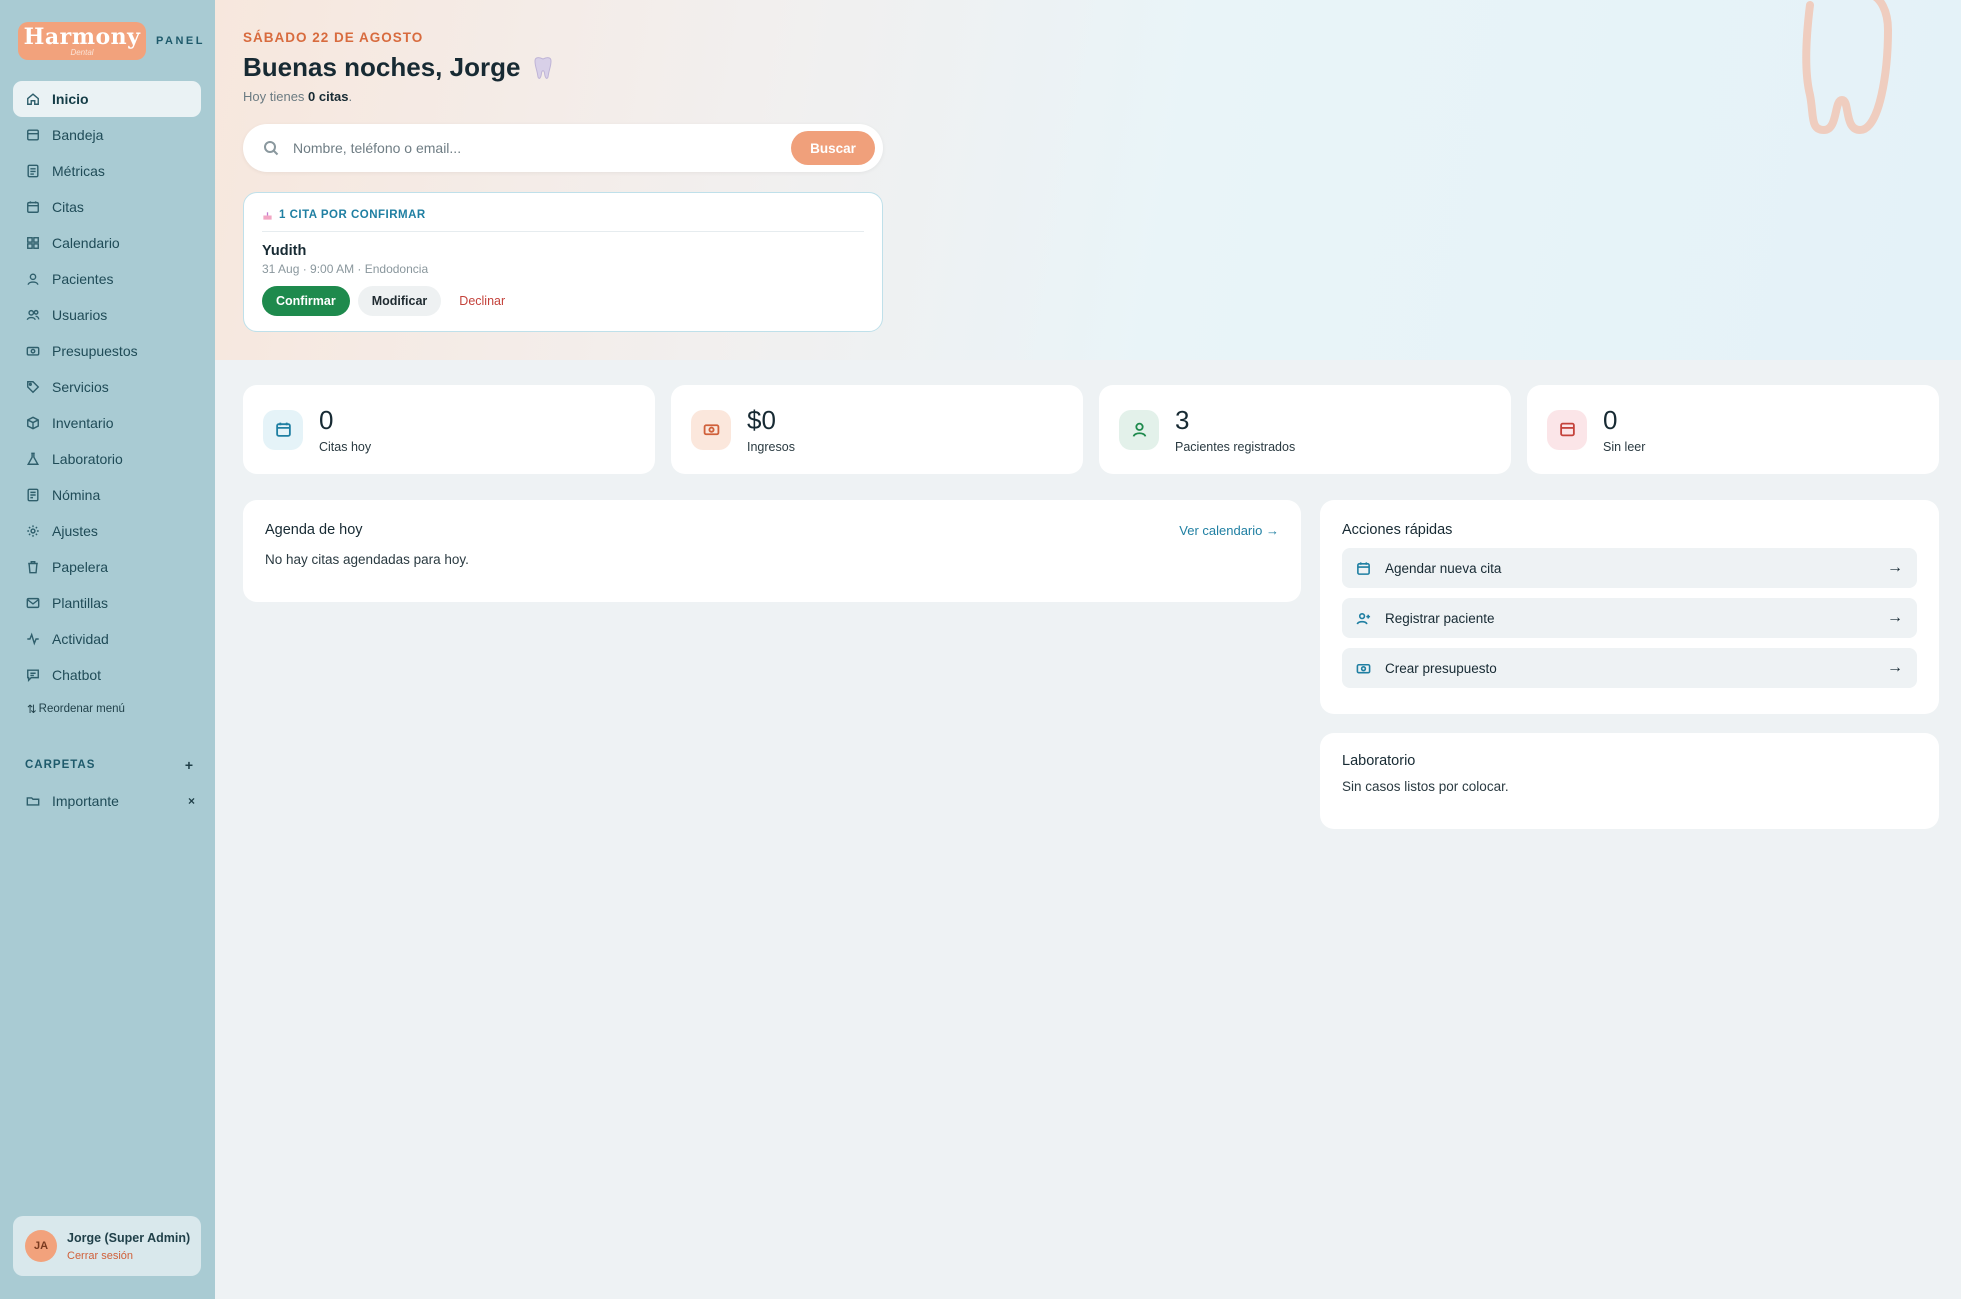 The image size is (1961, 1299). I want to click on sidebar-item-label: Actividad, so click(80, 639).